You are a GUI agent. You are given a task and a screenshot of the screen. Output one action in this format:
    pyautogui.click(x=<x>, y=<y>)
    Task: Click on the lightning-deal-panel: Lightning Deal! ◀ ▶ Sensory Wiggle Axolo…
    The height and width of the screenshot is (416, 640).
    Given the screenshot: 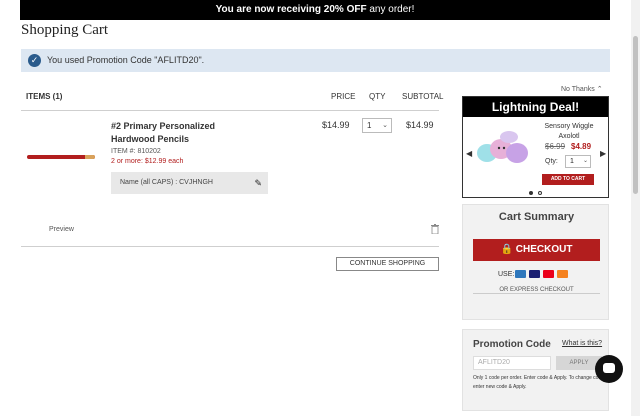 What is the action you would take?
    pyautogui.click(x=535, y=147)
    